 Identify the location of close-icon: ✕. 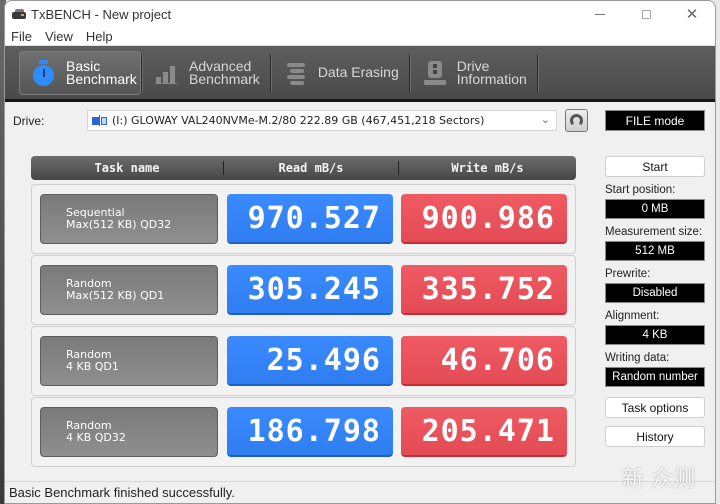
(692, 14).